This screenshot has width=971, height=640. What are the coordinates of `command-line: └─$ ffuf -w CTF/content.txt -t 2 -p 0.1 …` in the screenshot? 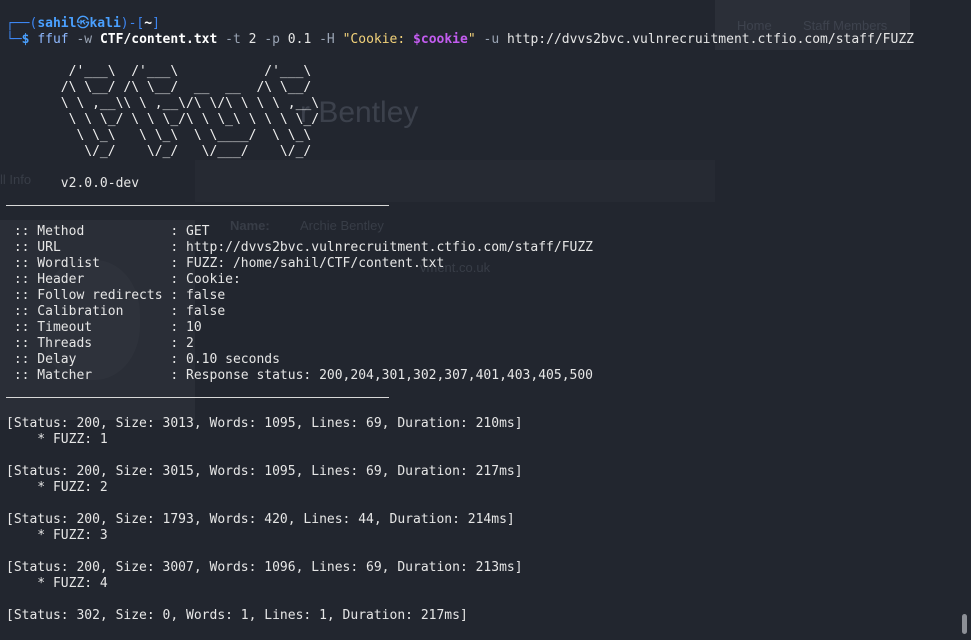 It's located at (460, 40).